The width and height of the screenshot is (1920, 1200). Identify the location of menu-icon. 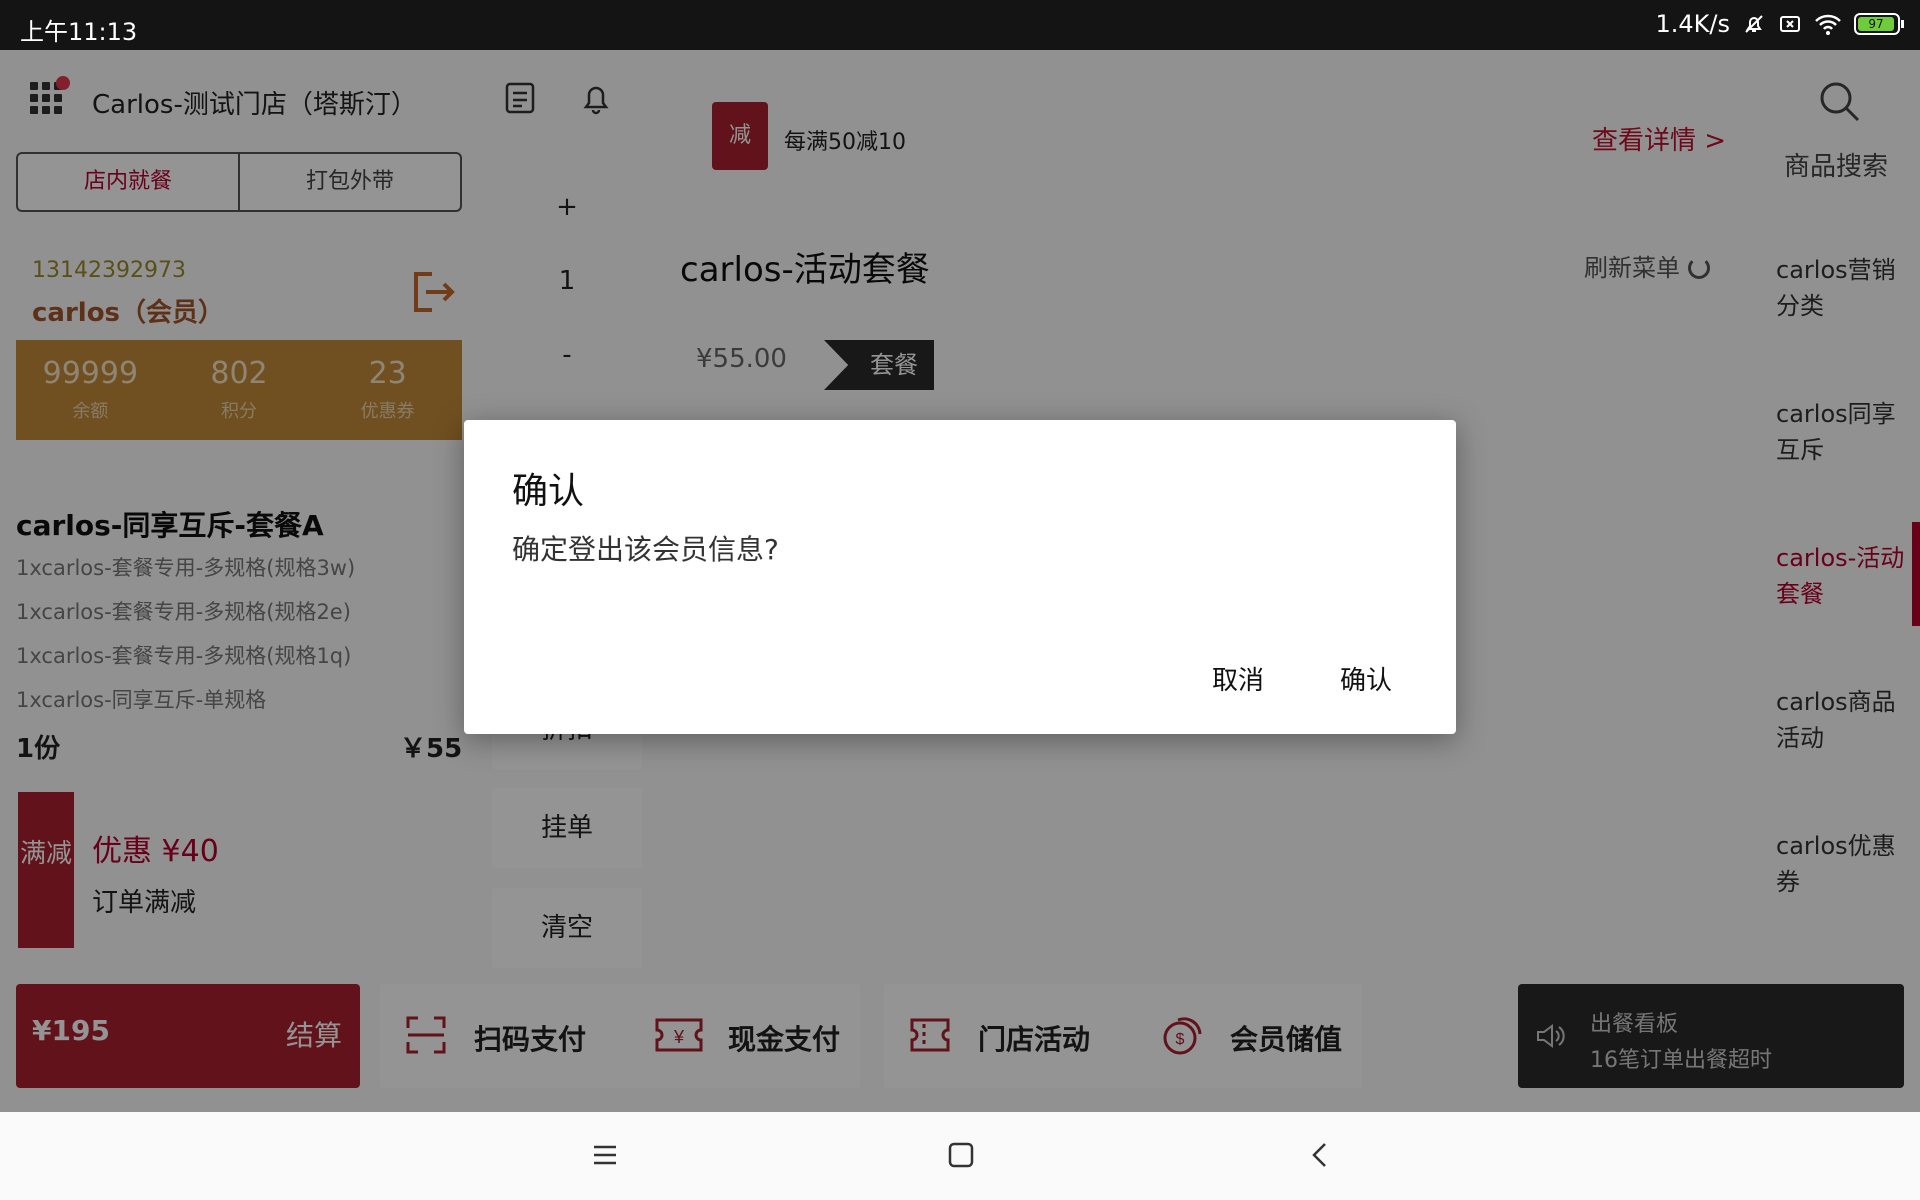
(605, 1155).